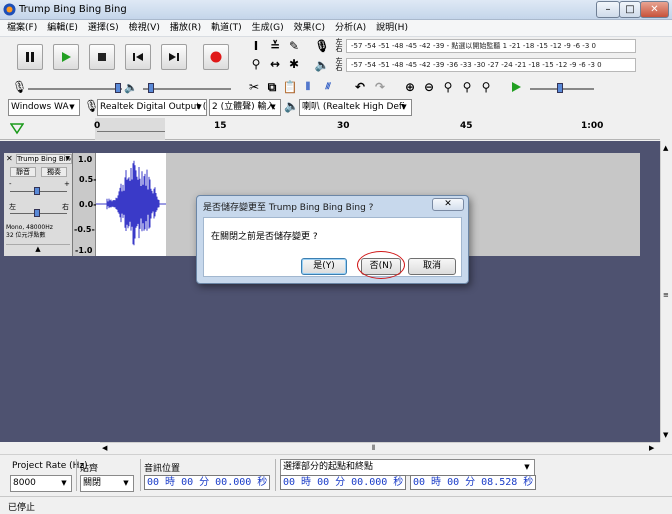 This screenshot has width=672, height=514. Describe the element at coordinates (10, 159) in the screenshot. I see `track-close-button: ✕` at that location.